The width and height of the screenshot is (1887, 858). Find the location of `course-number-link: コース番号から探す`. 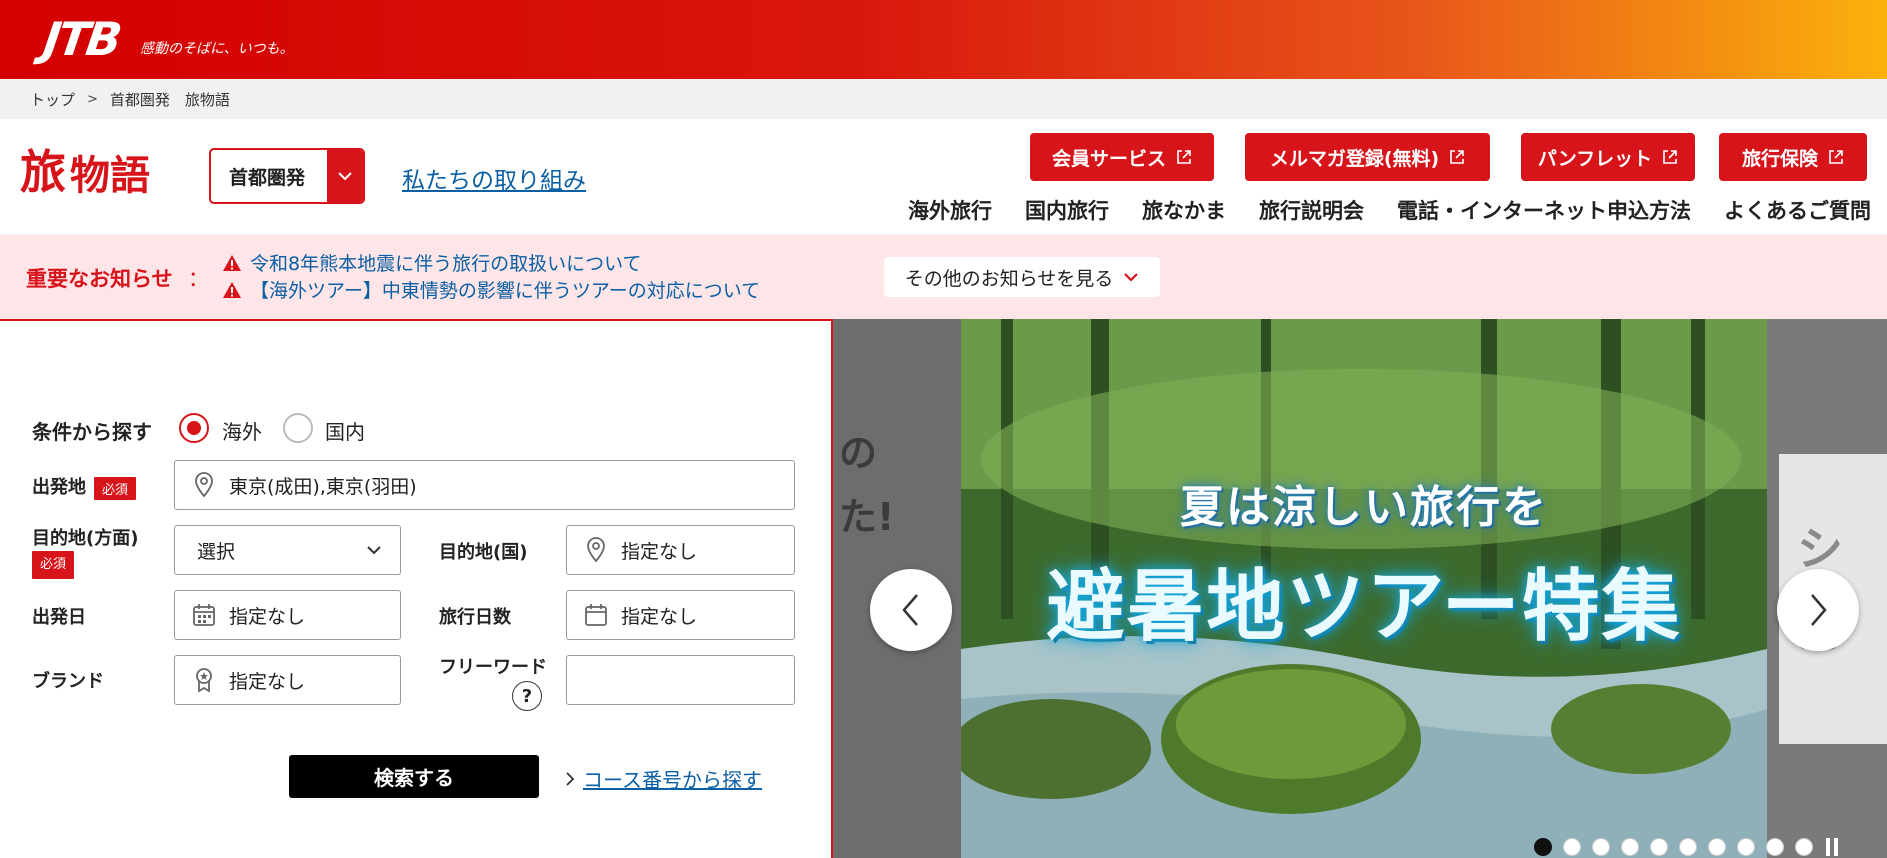

course-number-link: コース番号から探す is located at coordinates (663, 778).